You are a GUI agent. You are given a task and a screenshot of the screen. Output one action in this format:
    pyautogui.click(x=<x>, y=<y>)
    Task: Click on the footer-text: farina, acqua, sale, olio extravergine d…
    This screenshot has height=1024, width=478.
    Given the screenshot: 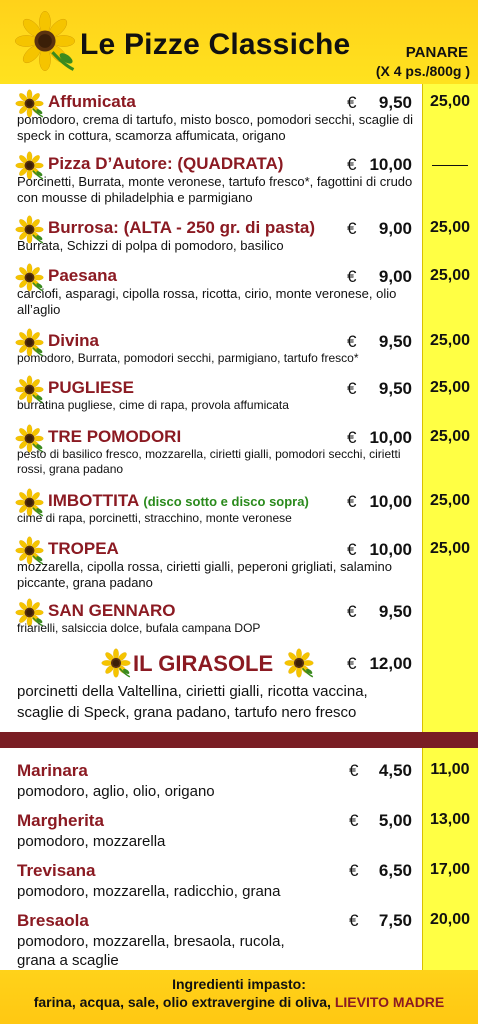 What is the action you would take?
    pyautogui.click(x=239, y=1002)
    